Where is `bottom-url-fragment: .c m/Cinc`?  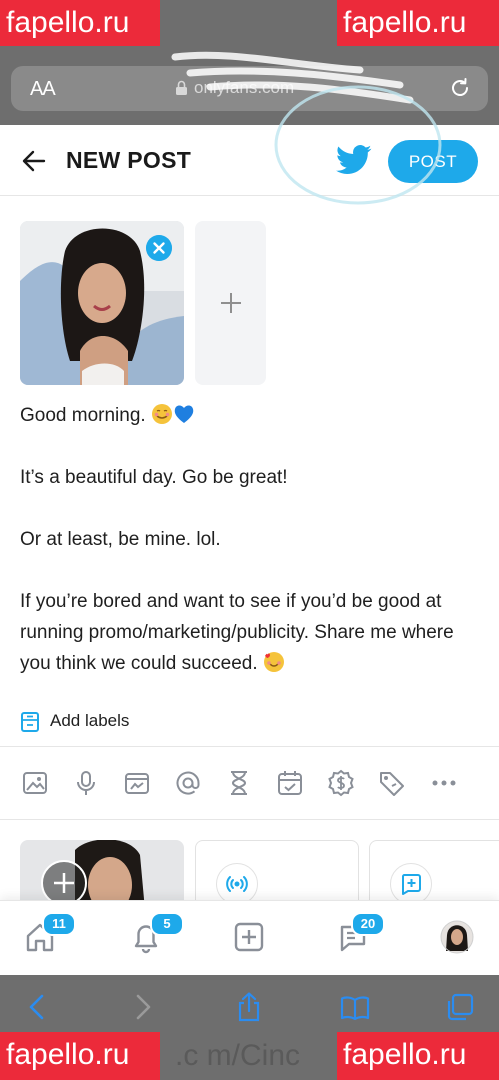 bottom-url-fragment: .c m/Cinc is located at coordinates (238, 1055).